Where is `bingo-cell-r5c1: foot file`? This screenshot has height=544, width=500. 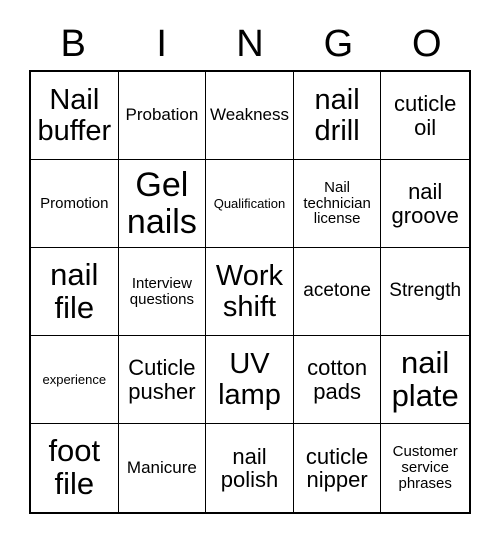
bingo-cell-r5c1: foot file is located at coordinates (75, 468).